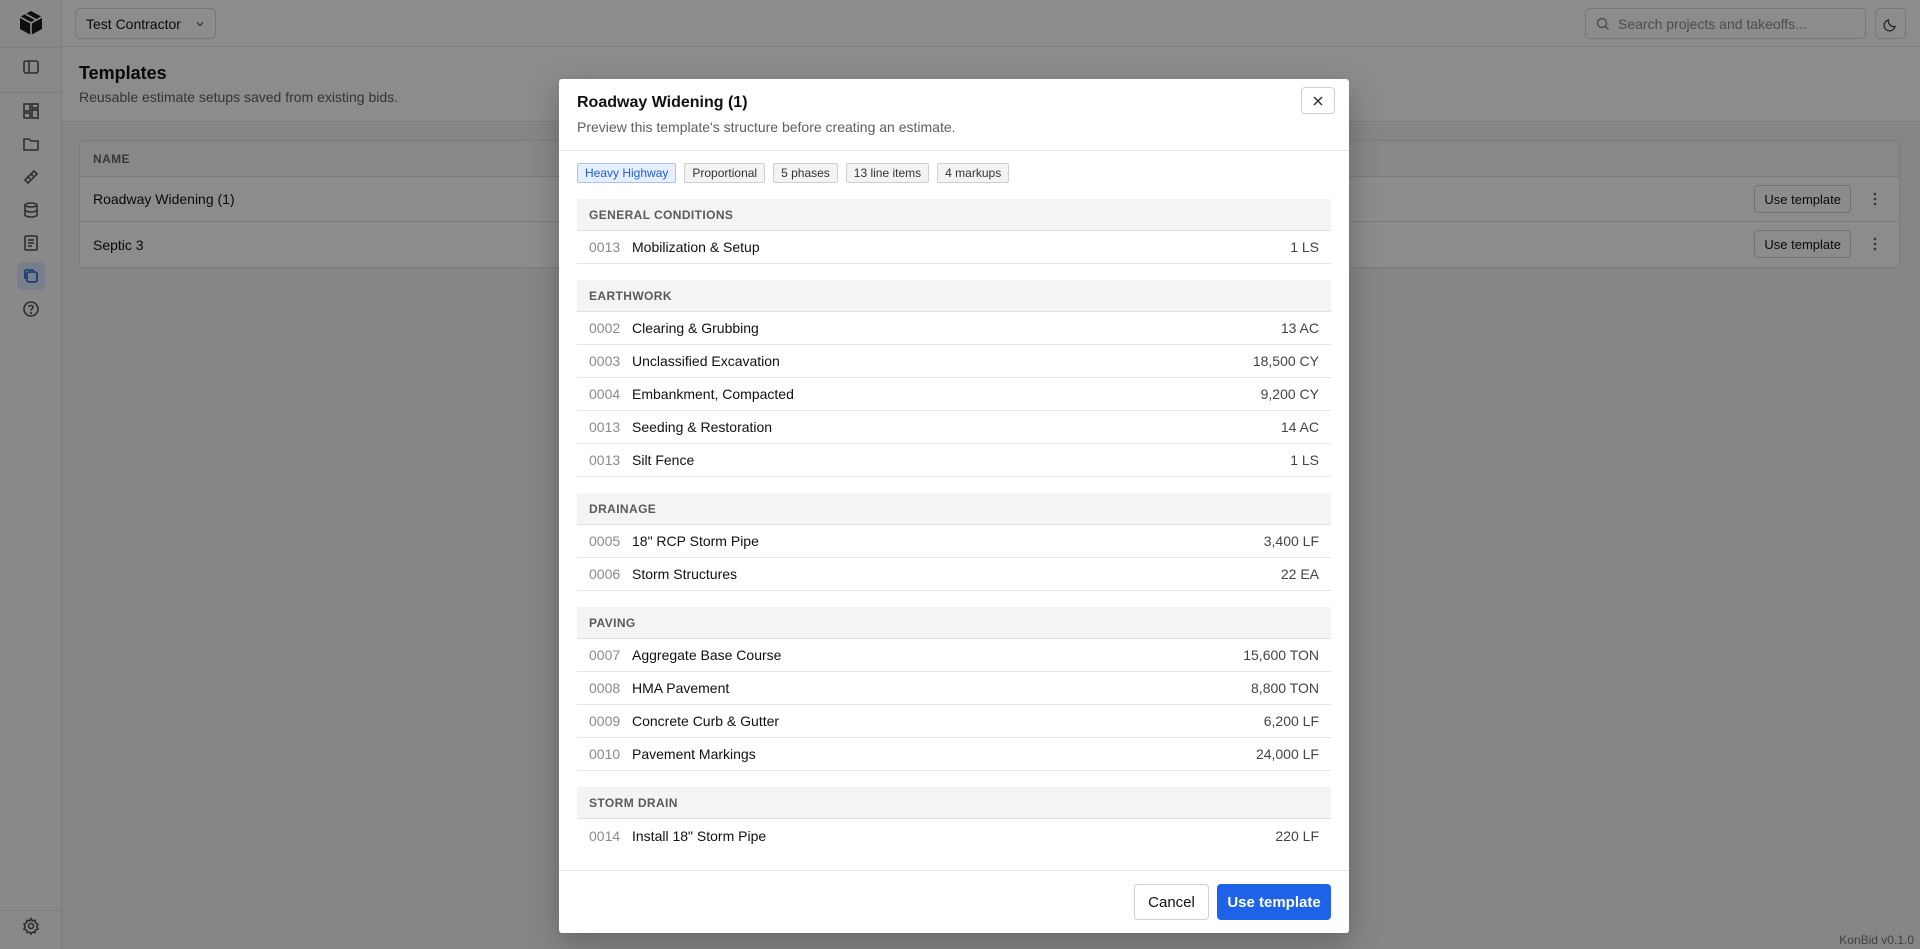 The image size is (1920, 949). Describe the element at coordinates (954, 721) in the screenshot. I see `line-item-row: 0009 Concrete Curb & Gutter 6,200 LF` at that location.